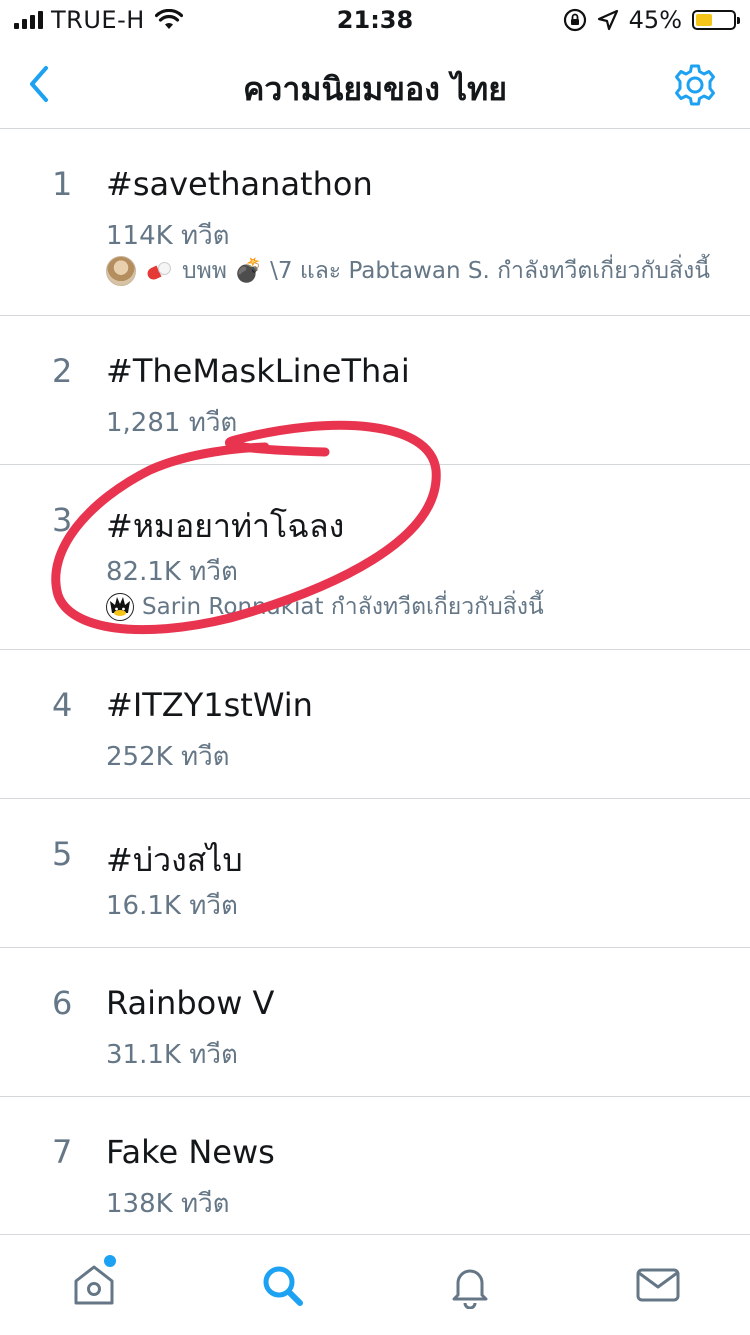  I want to click on trend-name: #ITZY1stWin, so click(209, 705).